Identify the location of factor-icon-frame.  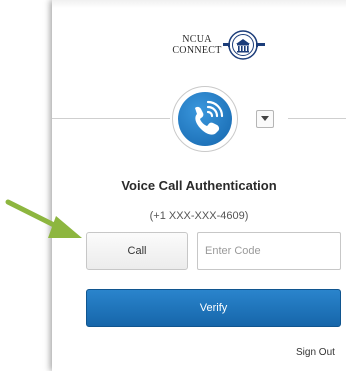
(205, 119).